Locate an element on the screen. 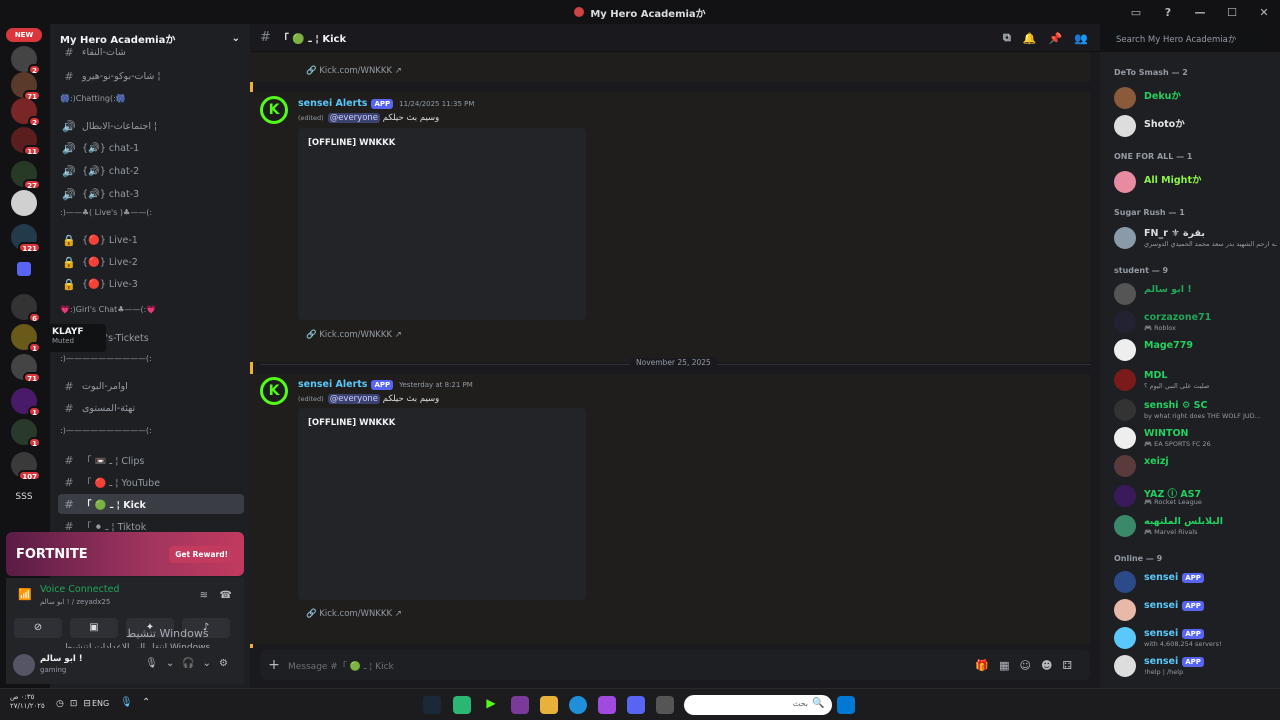 The image size is (1280, 720). channel-label: {🔴} Live-2 is located at coordinates (110, 262).